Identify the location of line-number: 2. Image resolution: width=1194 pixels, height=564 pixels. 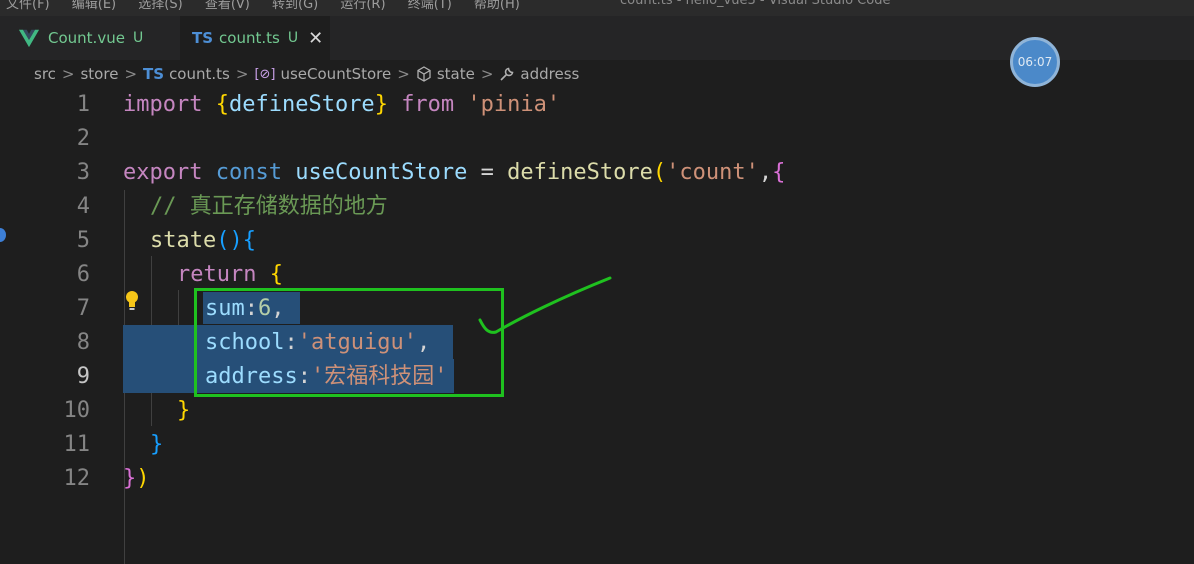
(83, 138).